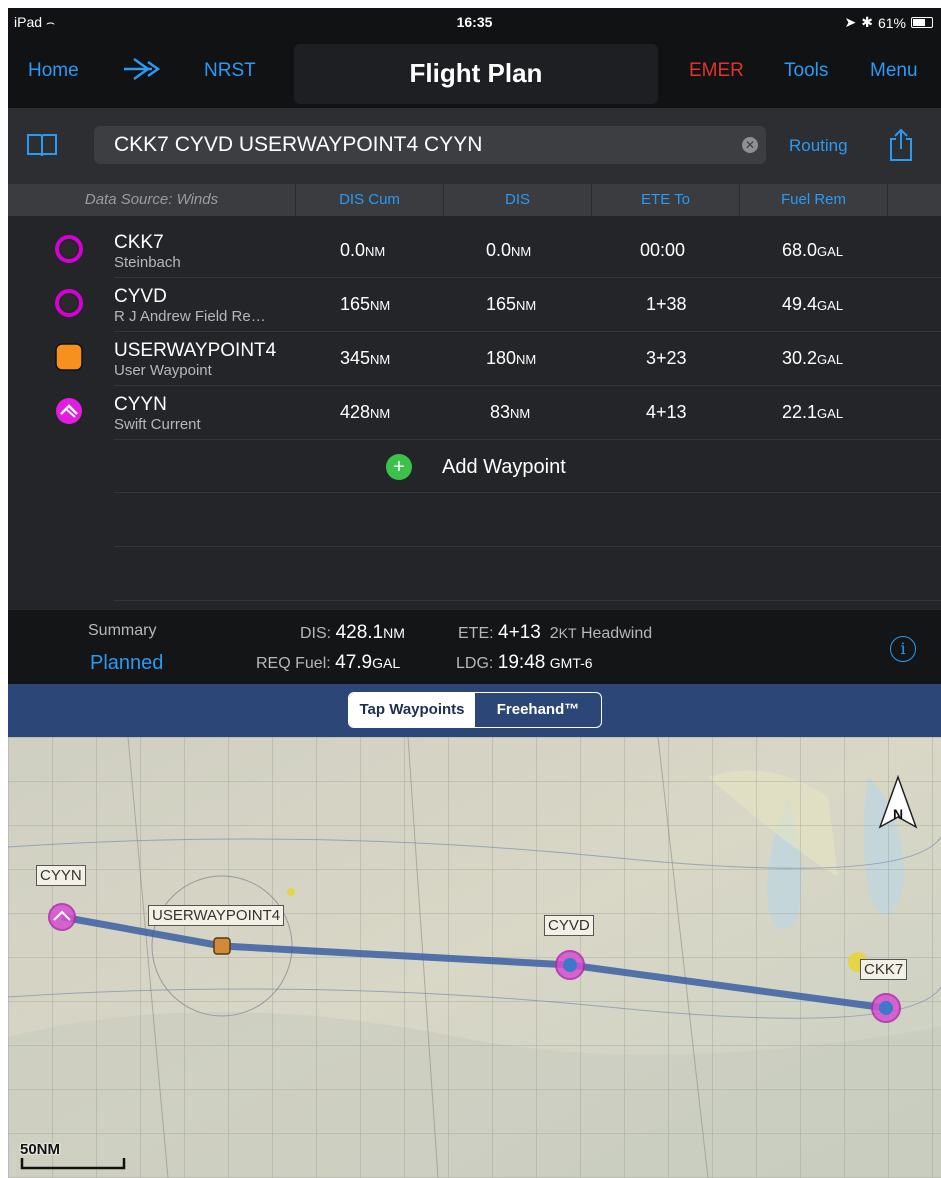 The width and height of the screenshot is (941, 1178). What do you see at coordinates (813, 304) in the screenshot?
I see `fuel-rem-value: 49.4GAL` at bounding box center [813, 304].